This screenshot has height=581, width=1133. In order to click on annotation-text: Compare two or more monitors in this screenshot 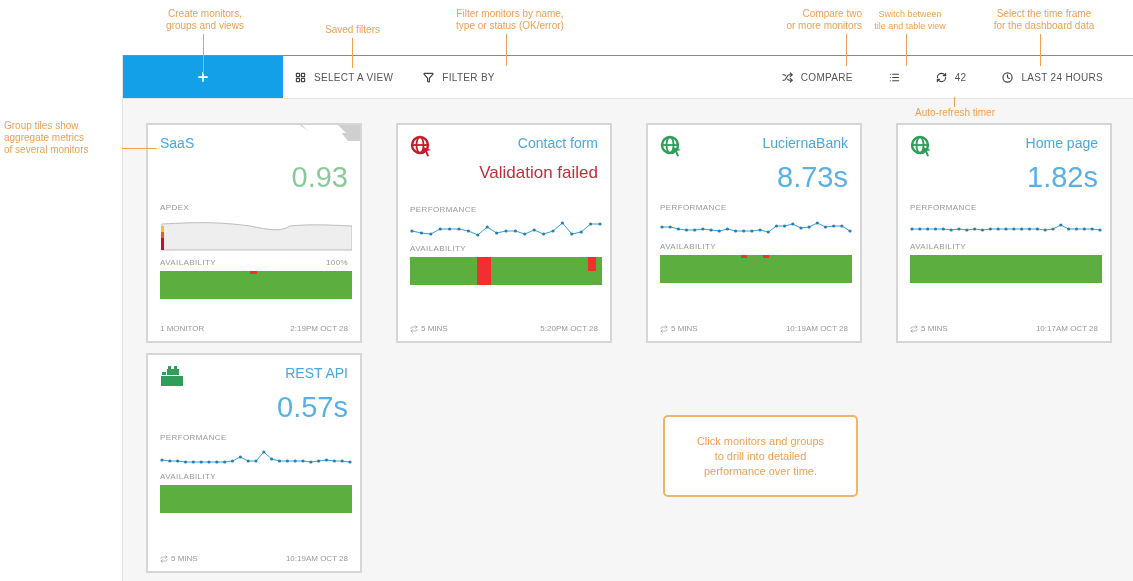, I will do `click(823, 20)`.